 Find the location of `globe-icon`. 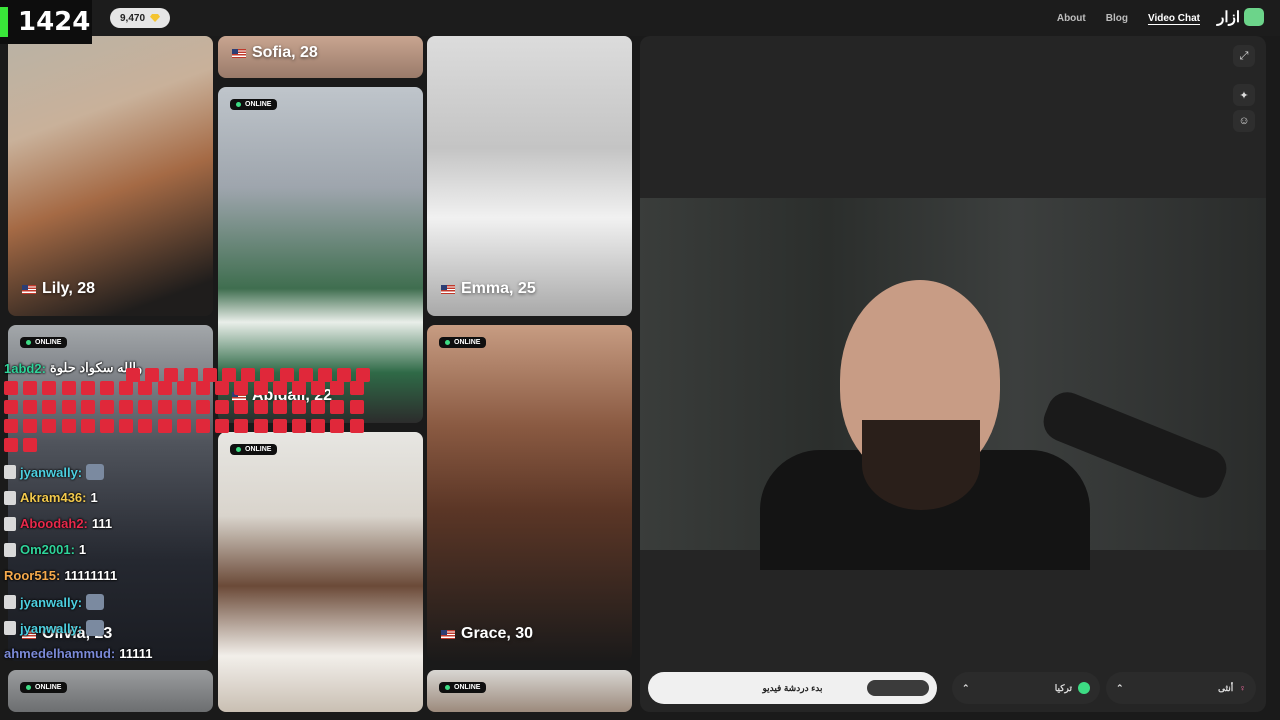

globe-icon is located at coordinates (1084, 688).